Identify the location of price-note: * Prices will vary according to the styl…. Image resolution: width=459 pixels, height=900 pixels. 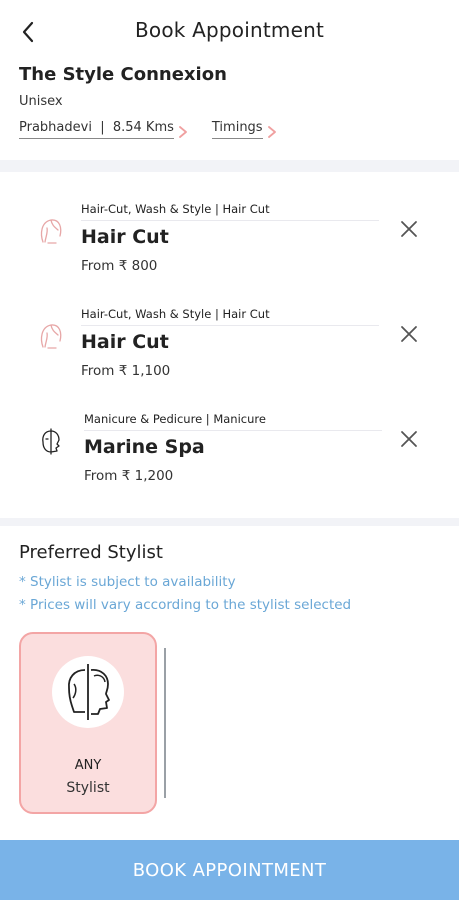
(185, 605).